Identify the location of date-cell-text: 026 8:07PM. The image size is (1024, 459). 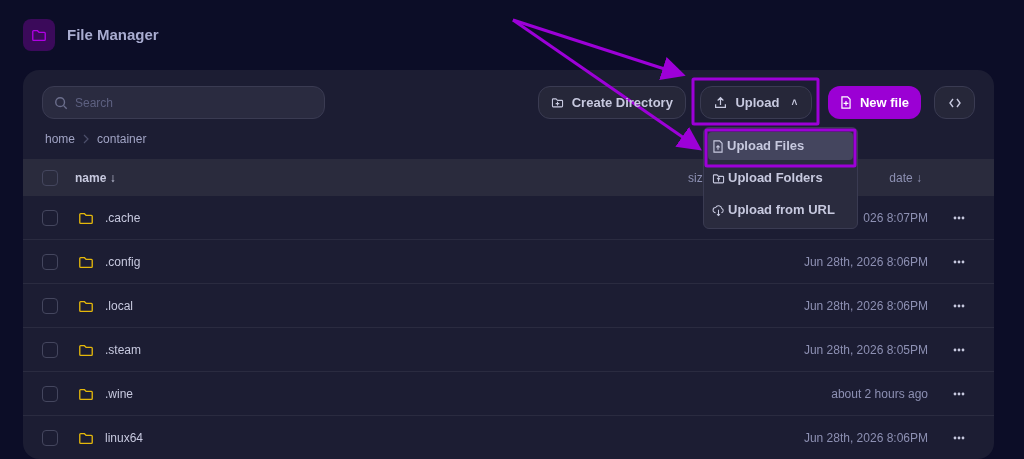
(895, 218).